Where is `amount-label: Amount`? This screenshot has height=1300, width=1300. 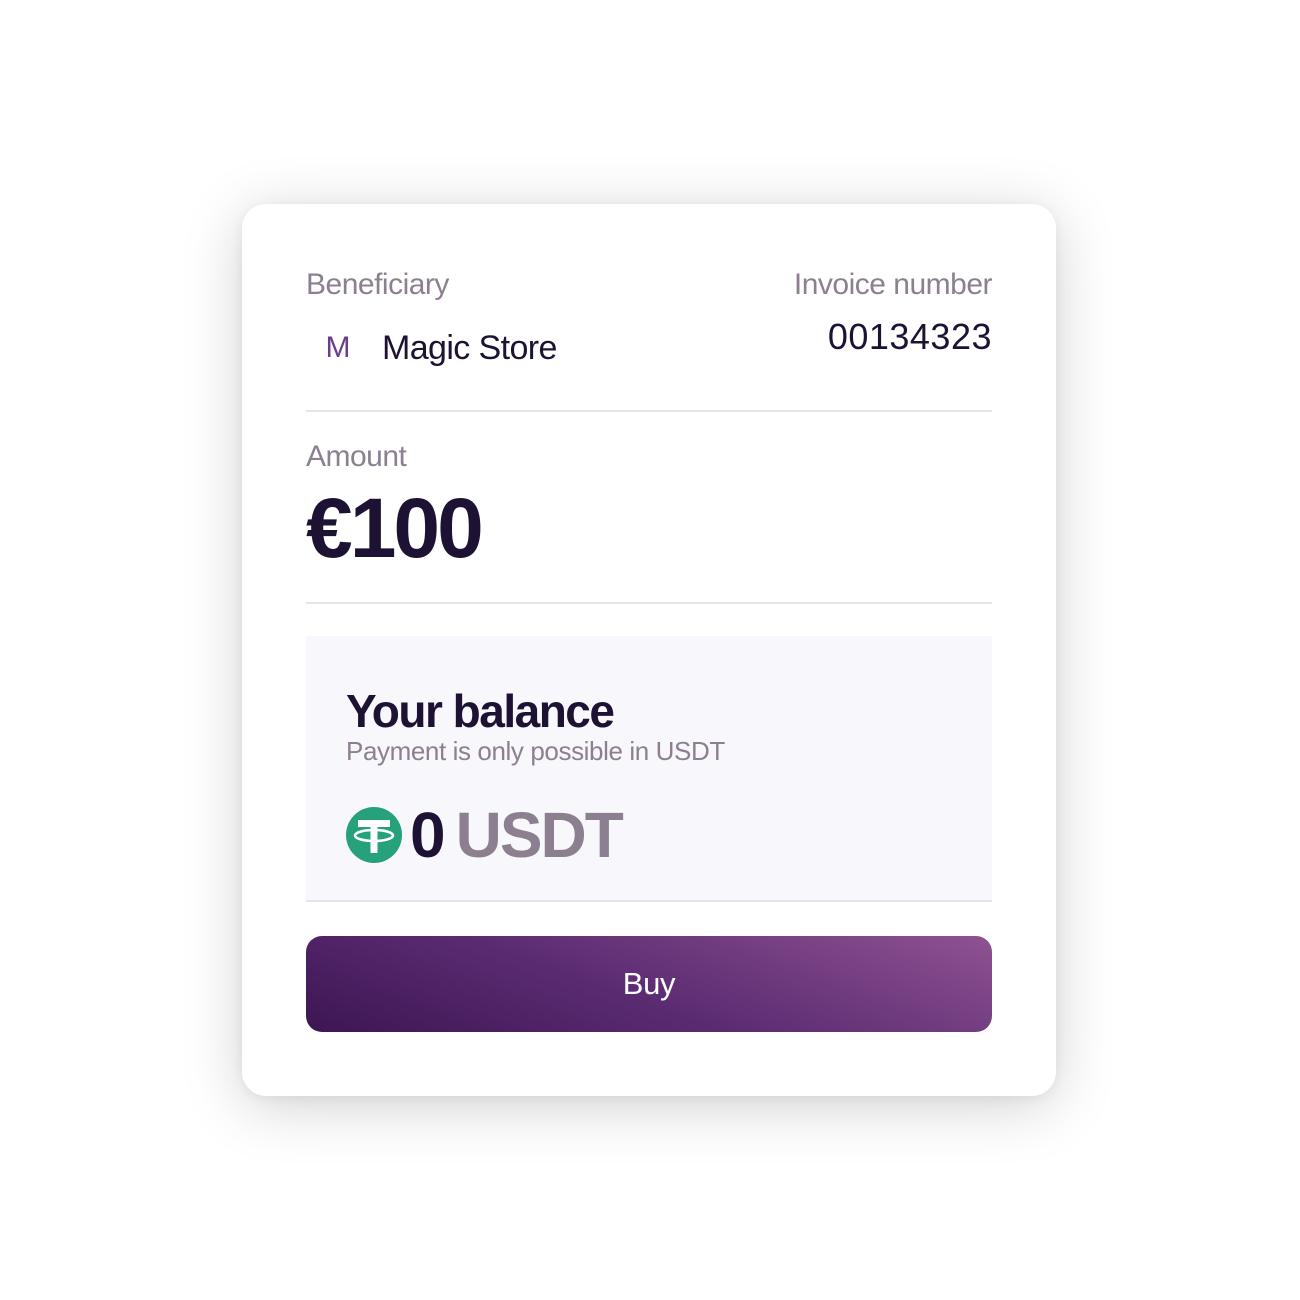 amount-label: Amount is located at coordinates (356, 456).